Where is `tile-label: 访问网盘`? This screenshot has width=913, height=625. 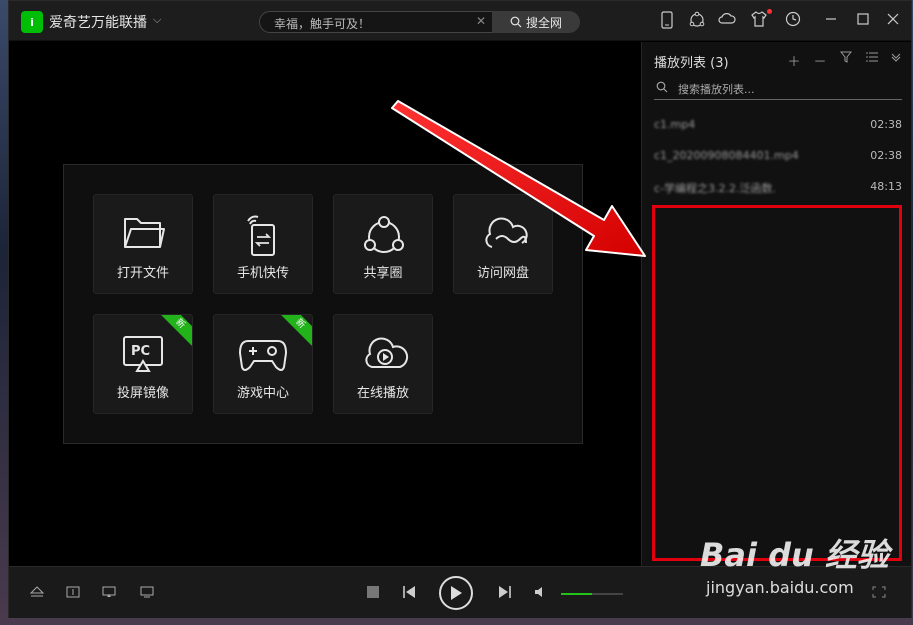 tile-label: 访问网盘 is located at coordinates (502, 273).